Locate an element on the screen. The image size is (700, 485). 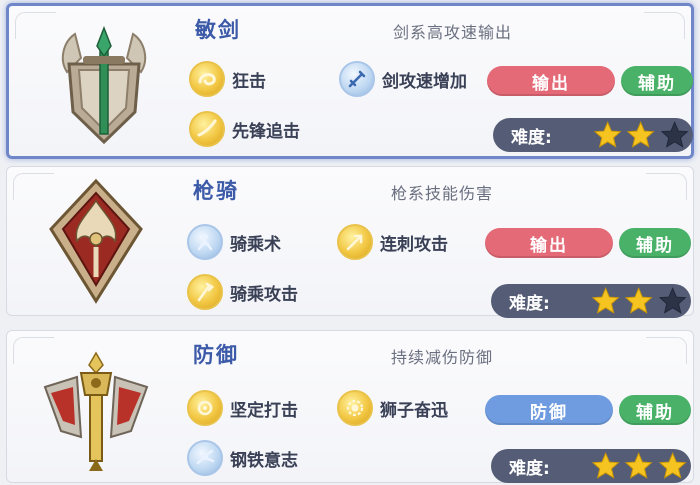
class-description: 剑系高攻速输出 is located at coordinates (453, 32).